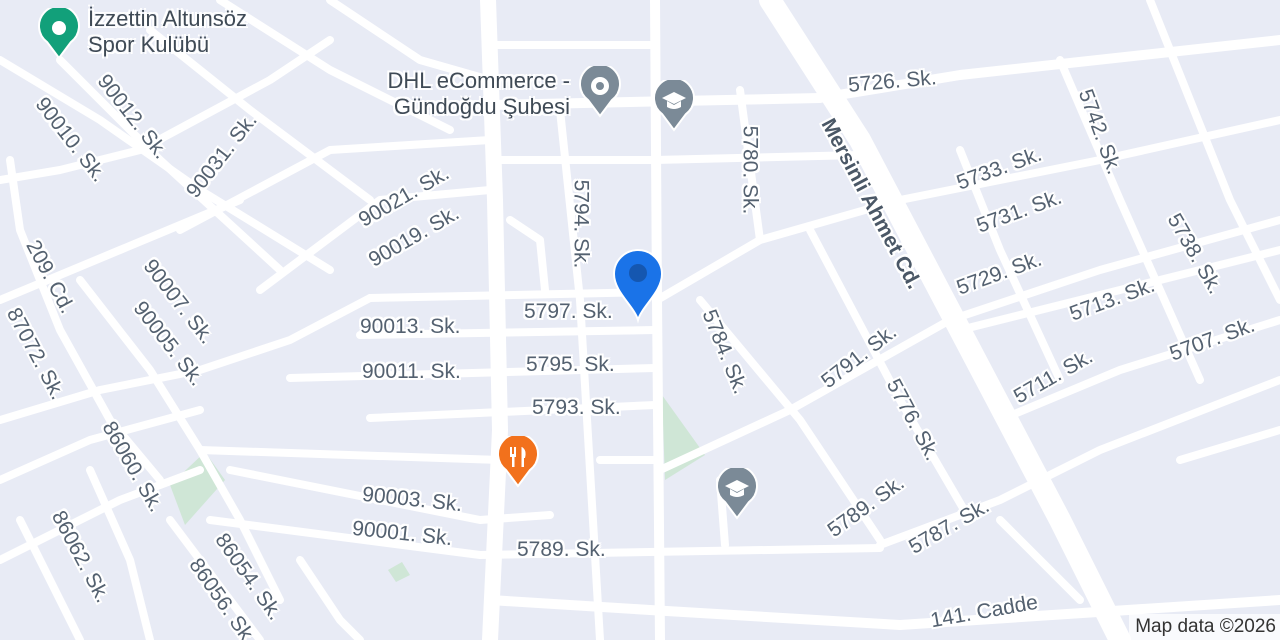  What do you see at coordinates (518, 462) in the screenshot?
I see `restaurant-icon` at bounding box center [518, 462].